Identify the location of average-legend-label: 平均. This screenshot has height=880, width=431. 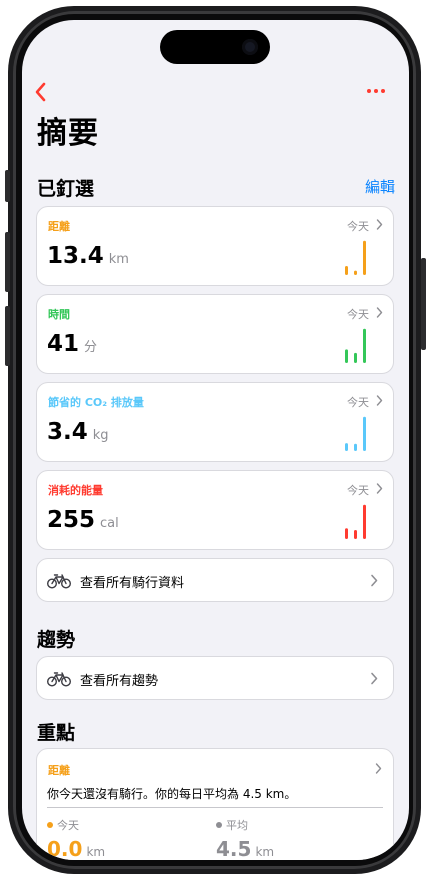
(237, 825).